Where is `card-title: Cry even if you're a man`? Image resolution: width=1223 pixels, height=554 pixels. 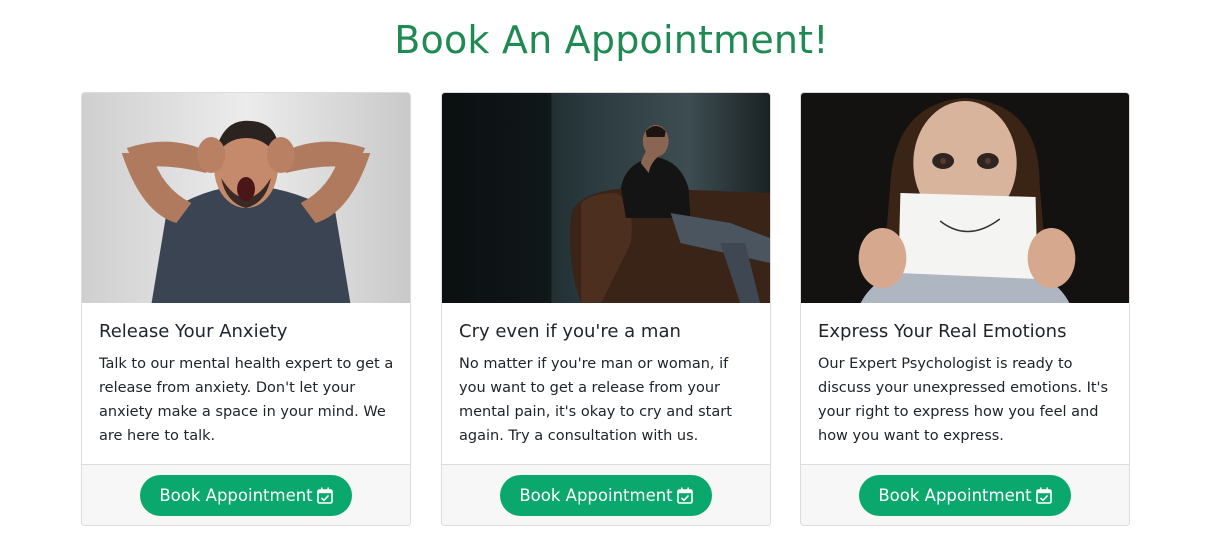
card-title: Cry even if you're a man is located at coordinates (570, 331).